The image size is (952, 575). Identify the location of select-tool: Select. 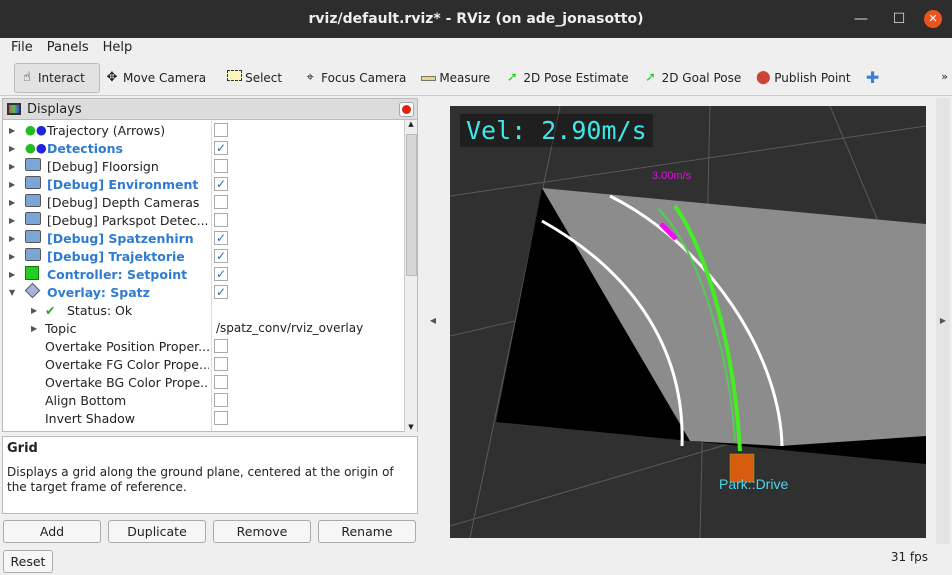
(257, 78).